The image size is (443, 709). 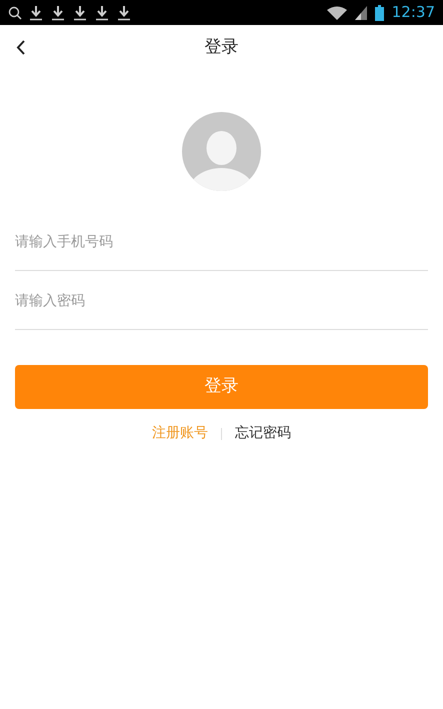 What do you see at coordinates (360, 13) in the screenshot?
I see `signal-icon` at bounding box center [360, 13].